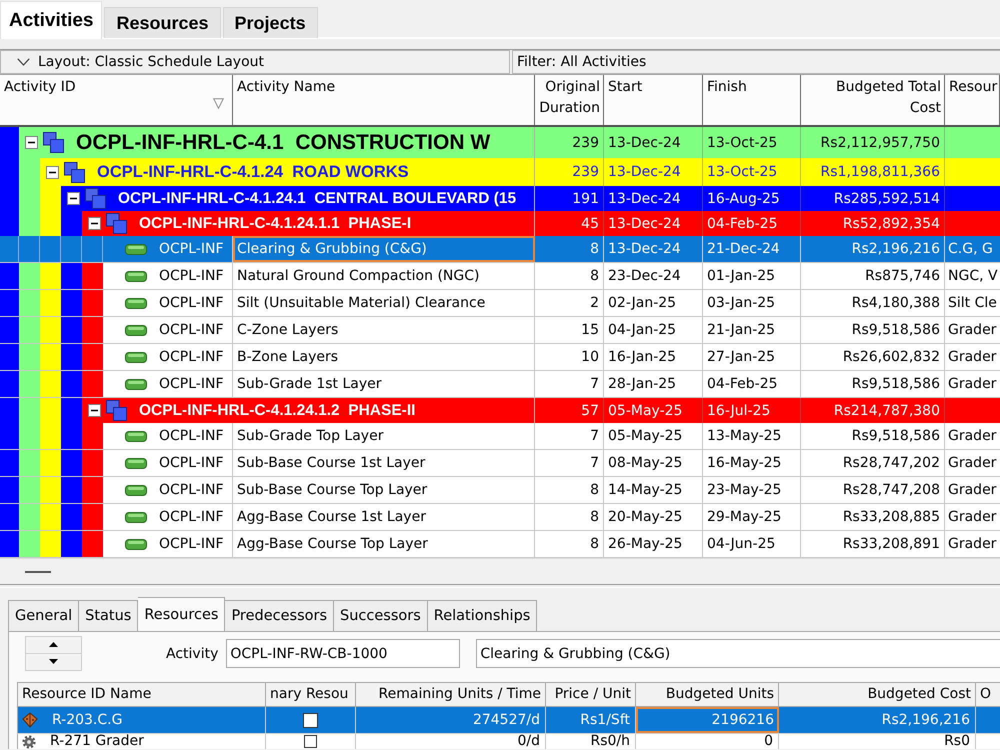 Image resolution: width=1000 pixels, height=750 pixels. Describe the element at coordinates (591, 694) in the screenshot. I see `column-header: Price / Unit` at that location.